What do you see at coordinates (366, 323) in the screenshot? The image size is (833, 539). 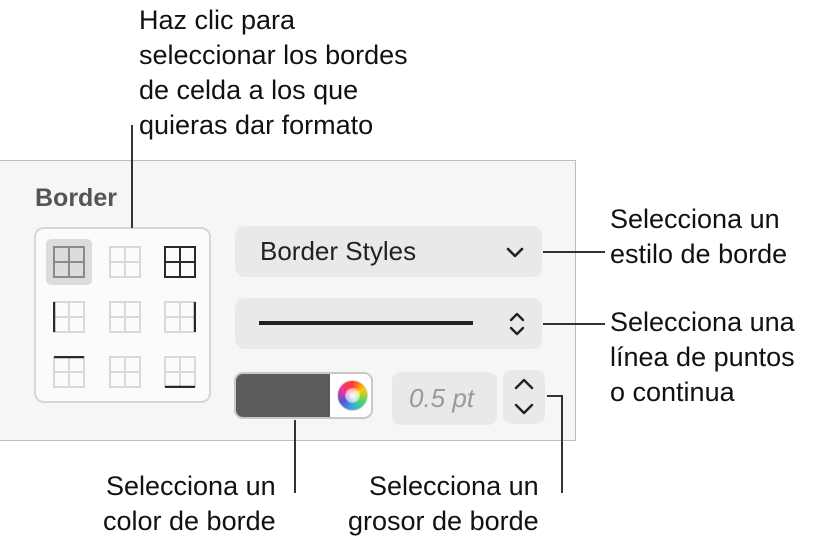 I see `solid-line-sample` at bounding box center [366, 323].